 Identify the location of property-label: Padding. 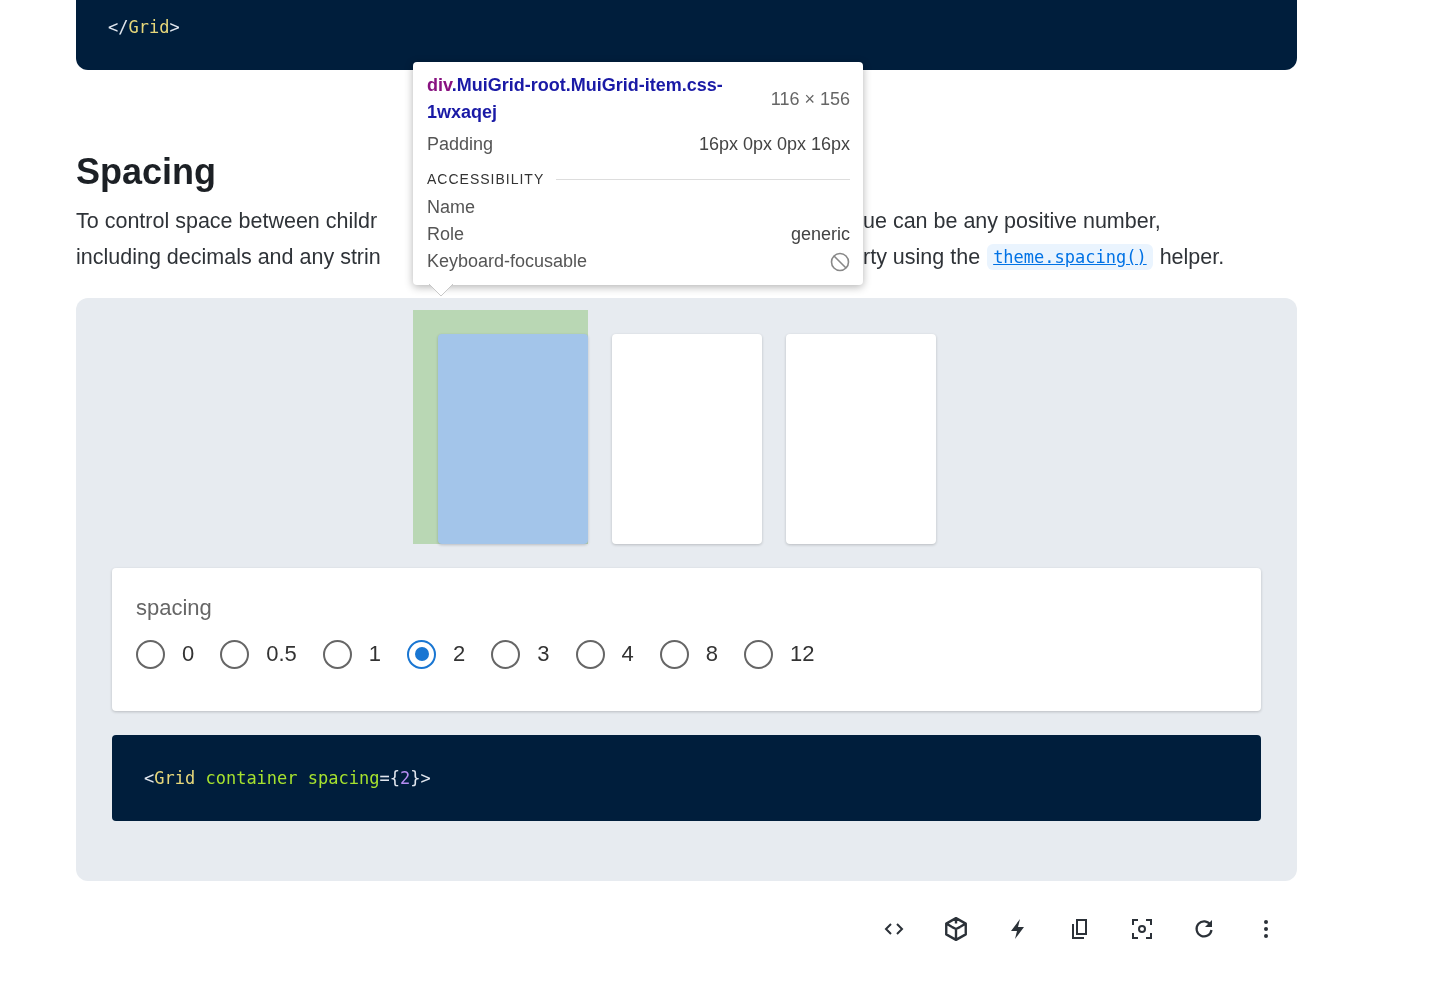
(460, 144).